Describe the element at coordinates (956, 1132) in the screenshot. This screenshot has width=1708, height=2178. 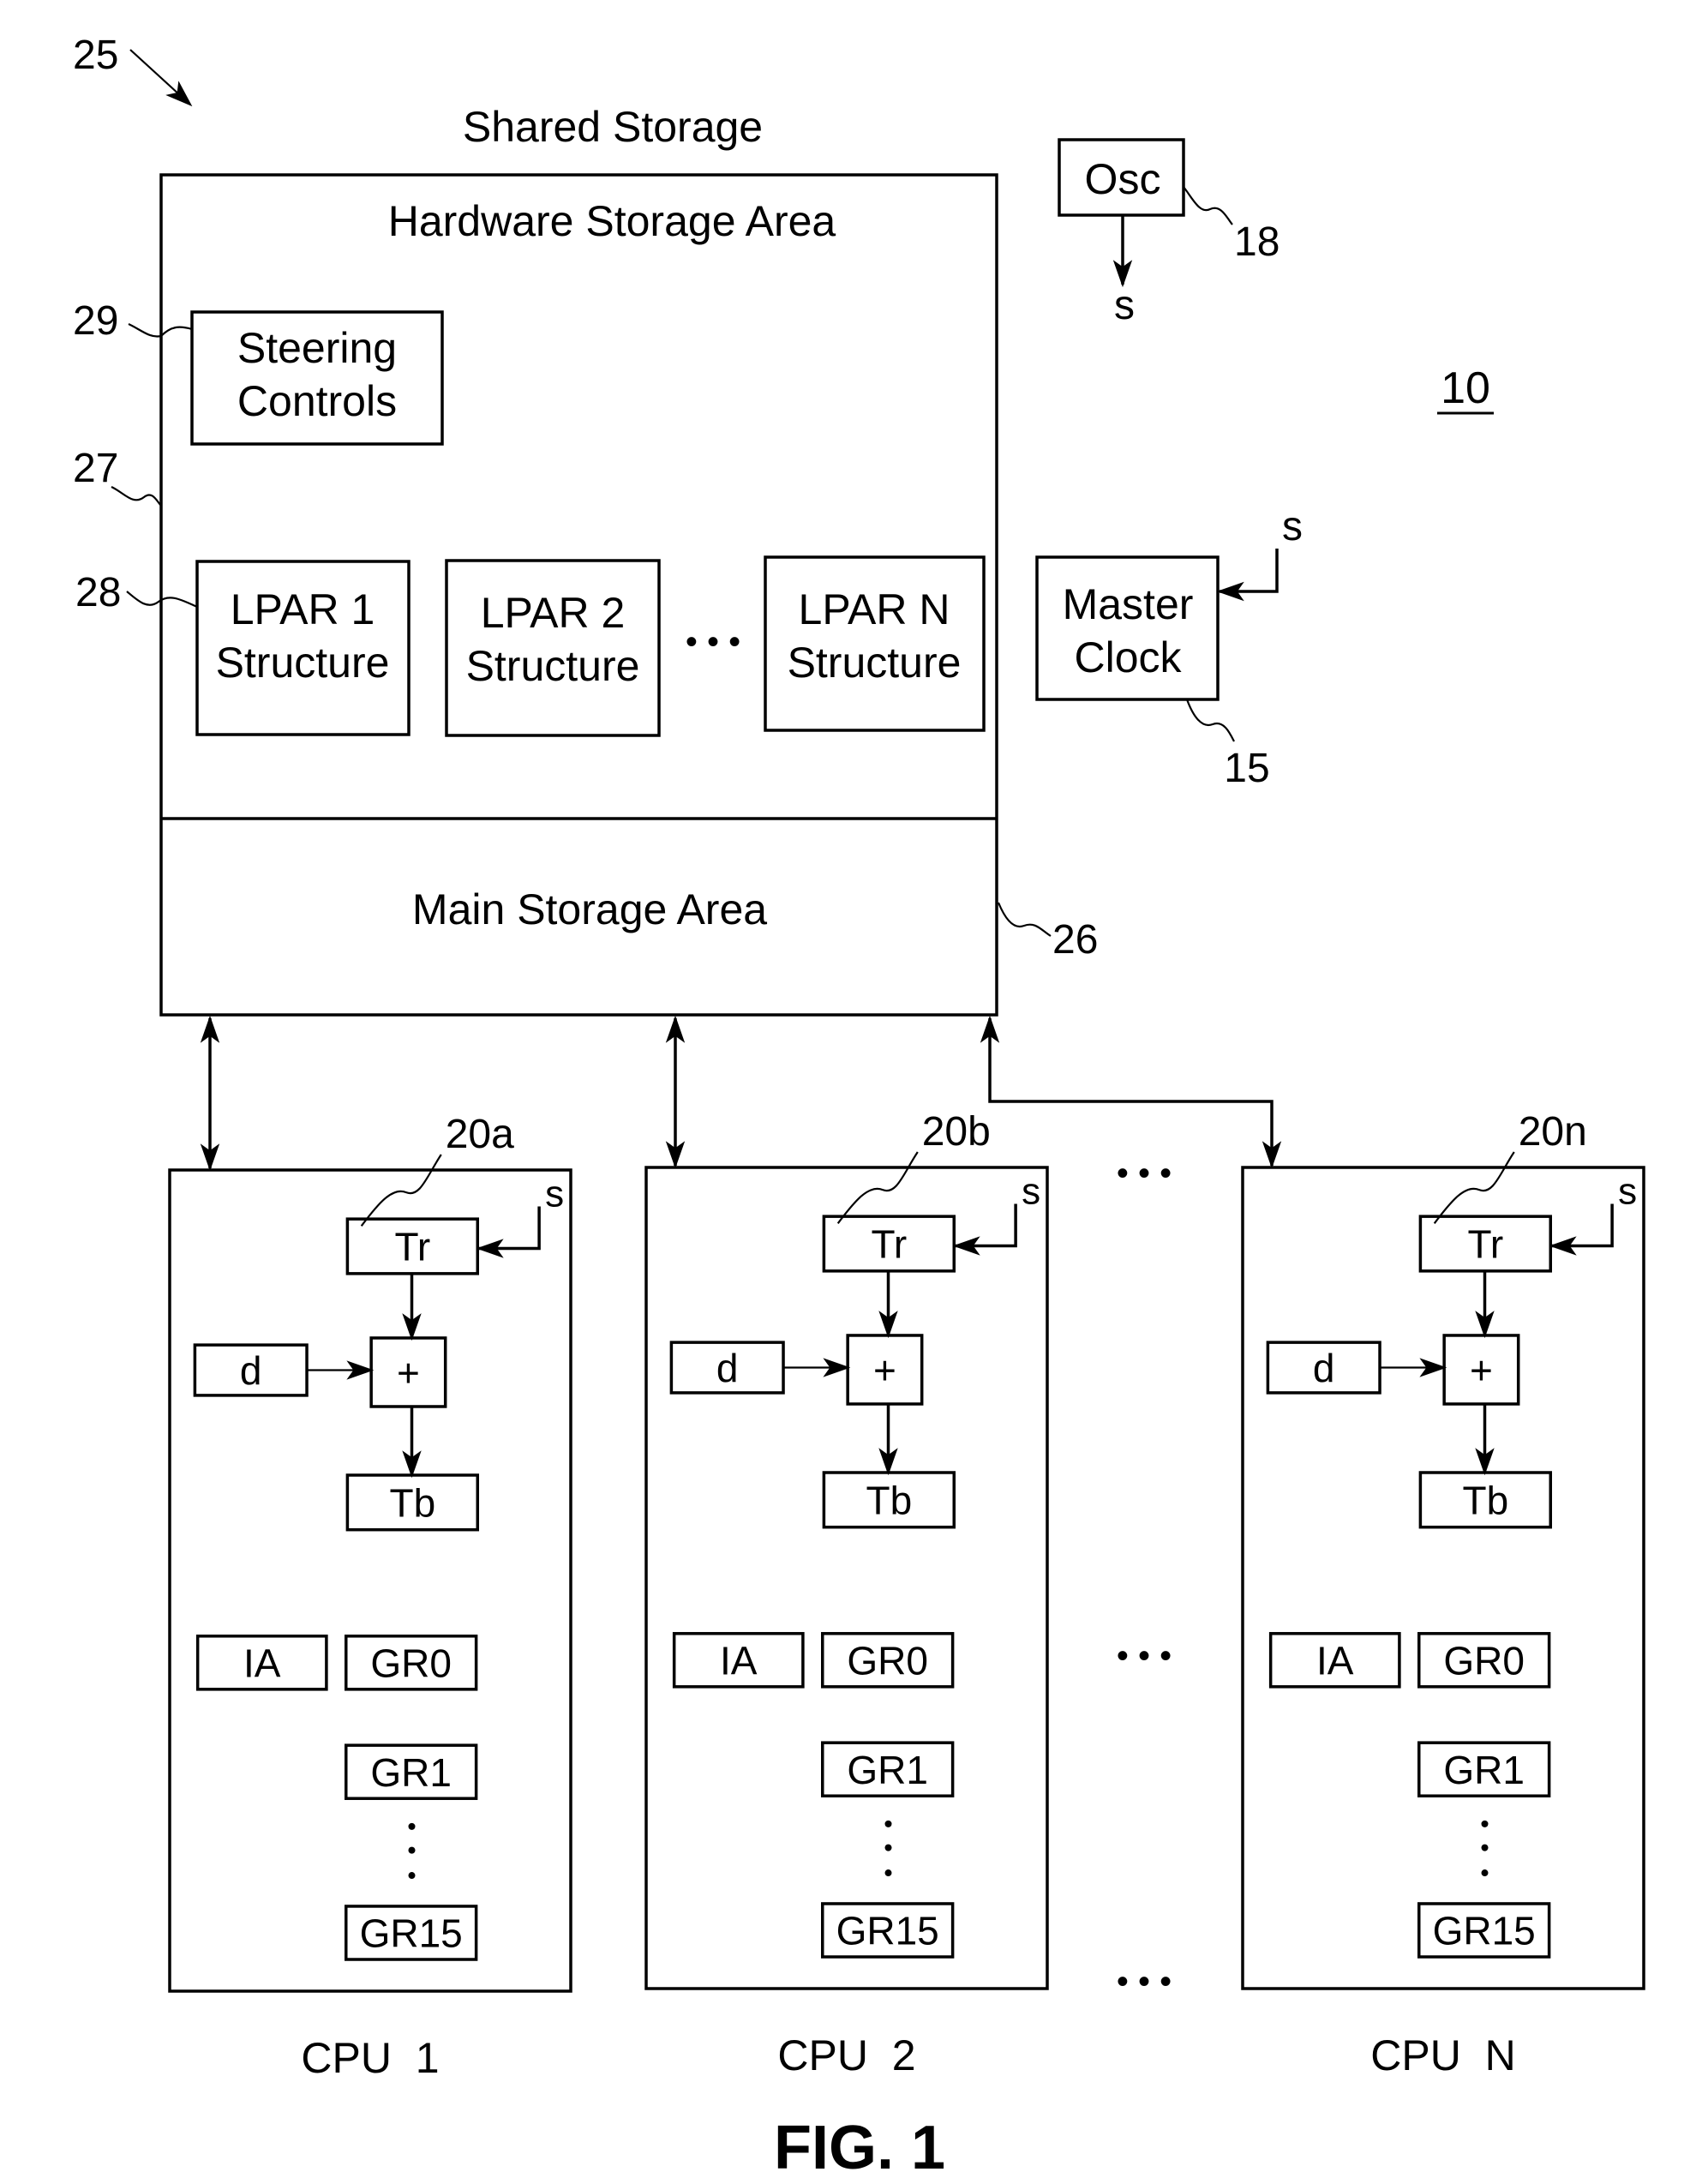
I see `cpu-ref-label: 20b` at that location.